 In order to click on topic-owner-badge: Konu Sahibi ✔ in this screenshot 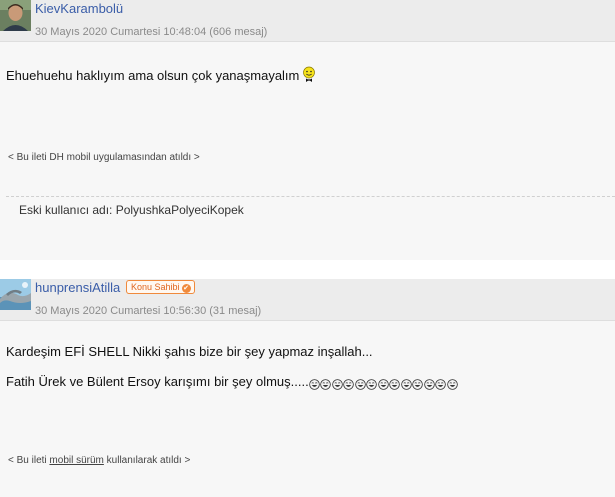, I will do `click(160, 287)`.